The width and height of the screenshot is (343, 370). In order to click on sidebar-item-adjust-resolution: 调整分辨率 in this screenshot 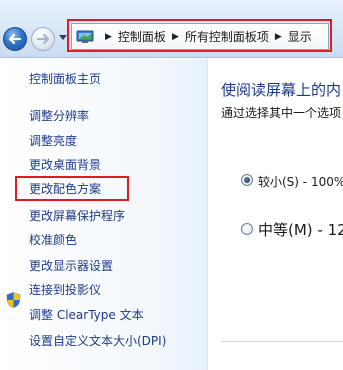, I will do `click(59, 116)`.